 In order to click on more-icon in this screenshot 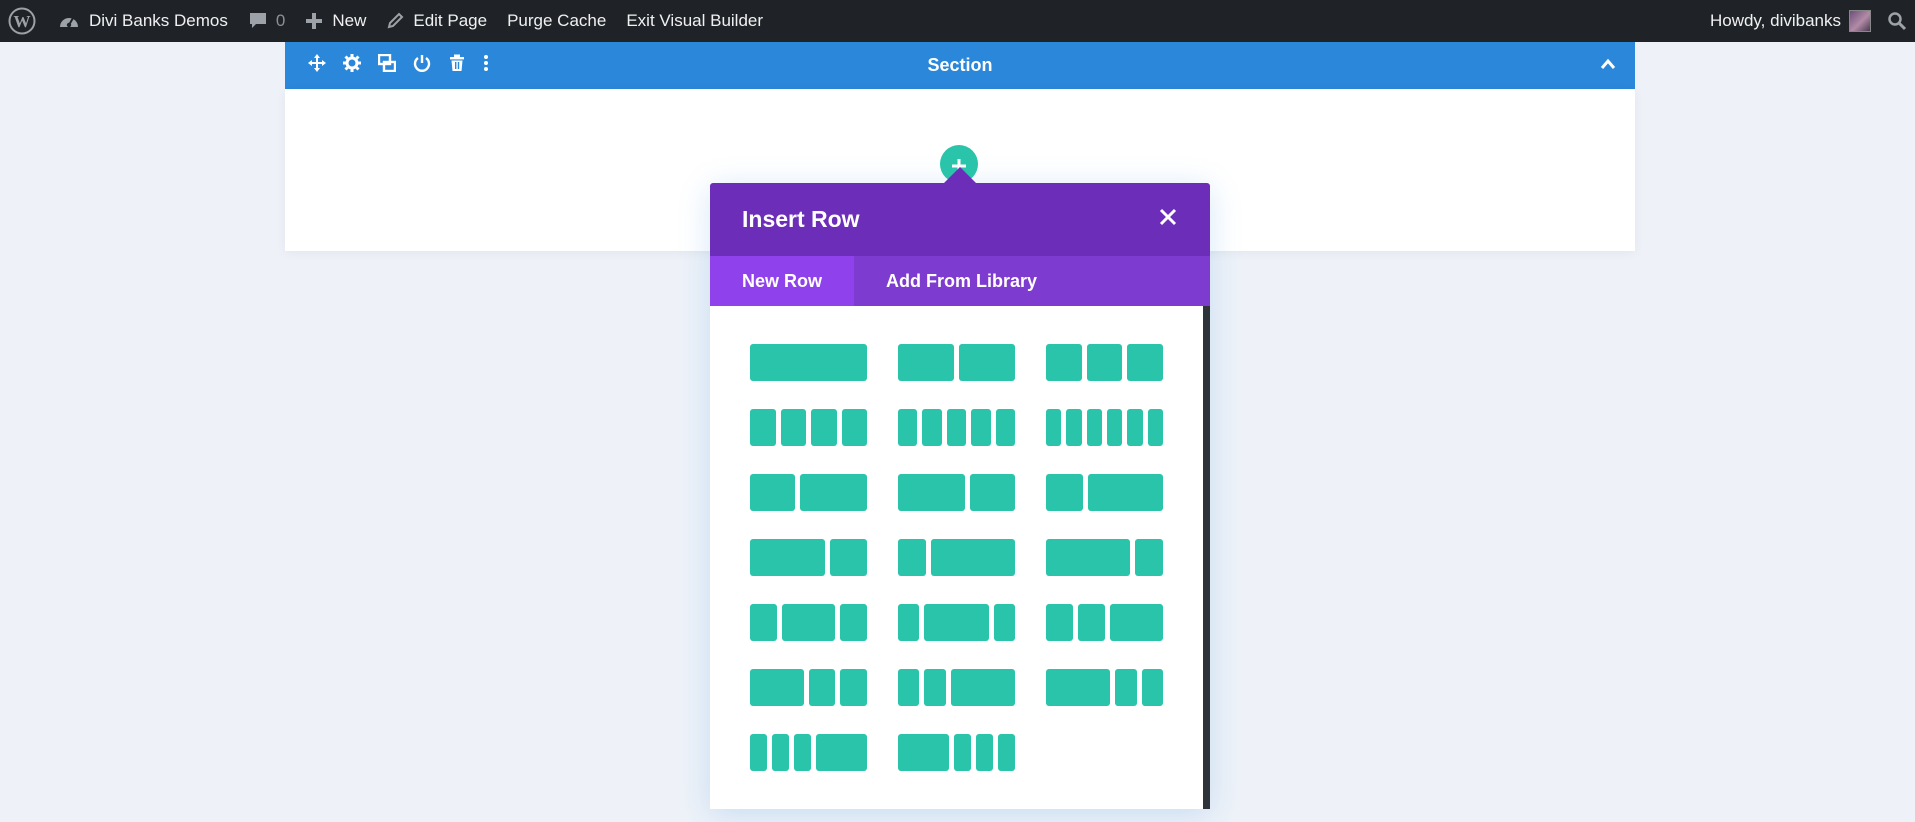, I will do `click(486, 65)`.